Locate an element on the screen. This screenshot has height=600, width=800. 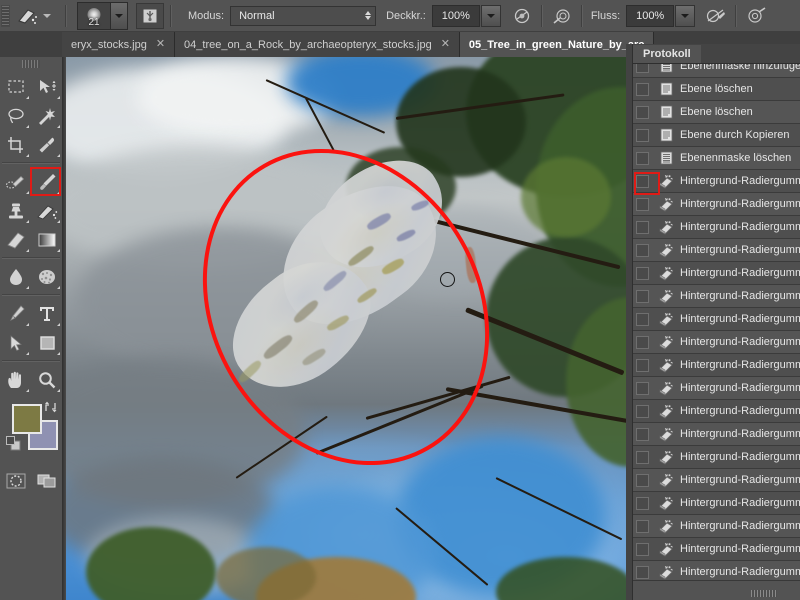
screen-mode-button is located at coordinates (46, 481).